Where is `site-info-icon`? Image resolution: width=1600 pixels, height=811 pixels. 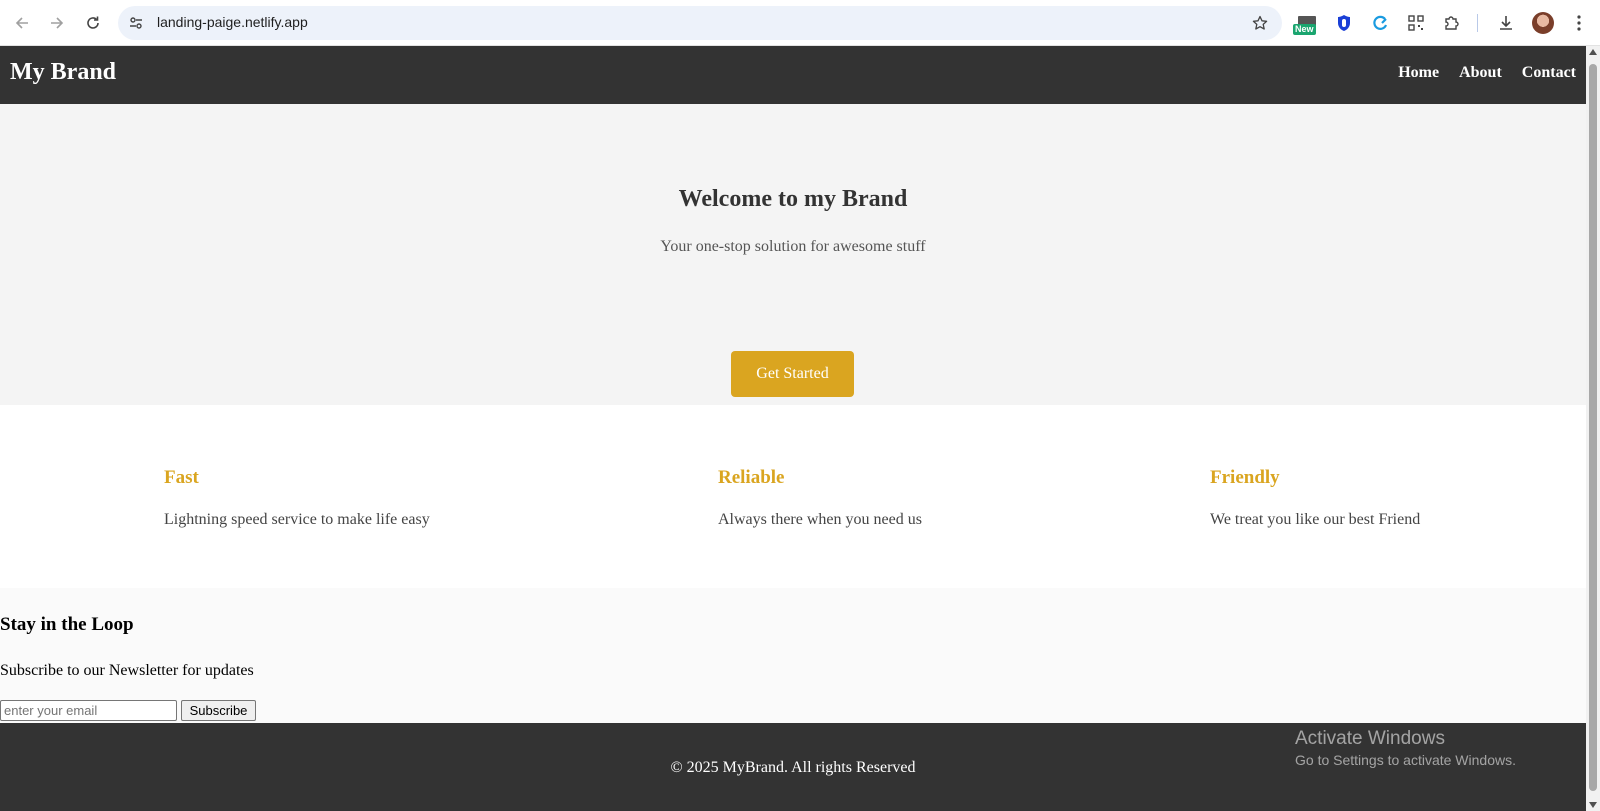
site-info-icon is located at coordinates (136, 23).